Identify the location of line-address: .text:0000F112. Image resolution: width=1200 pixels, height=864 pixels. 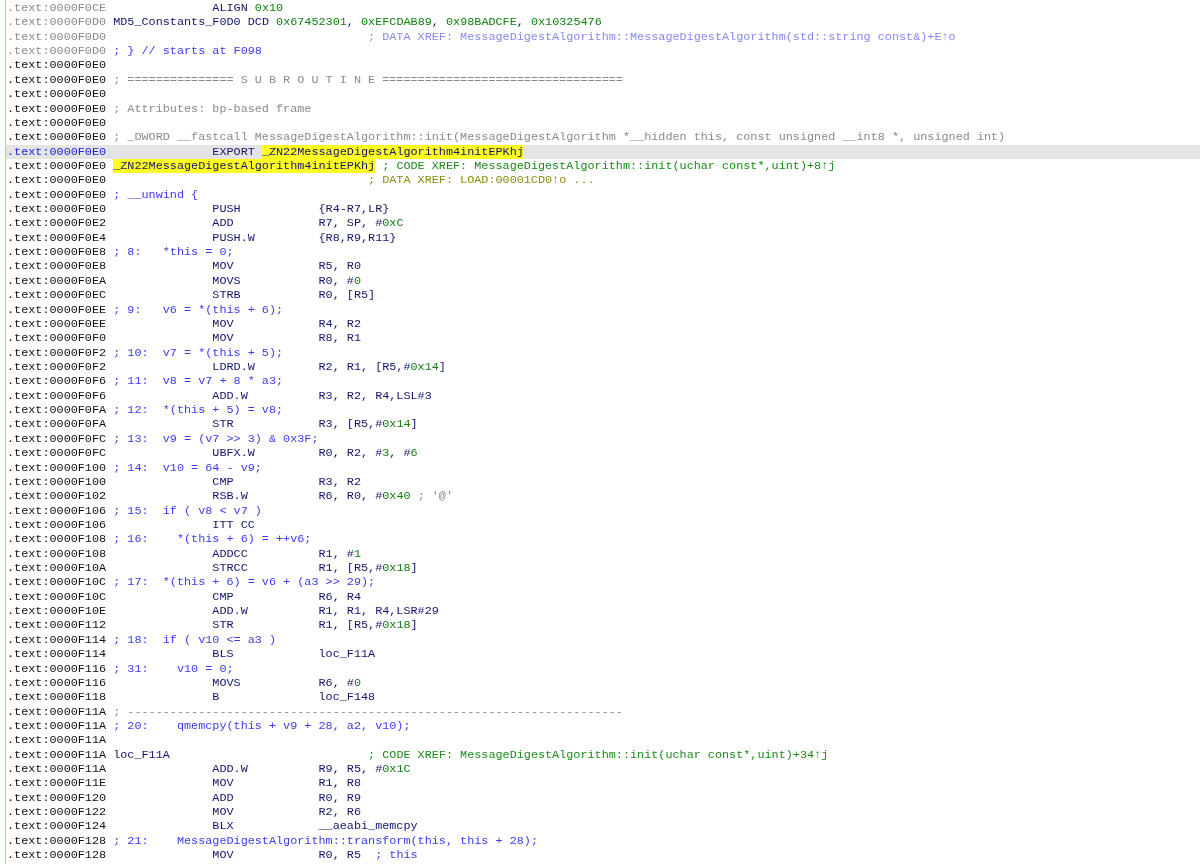
(57, 625).